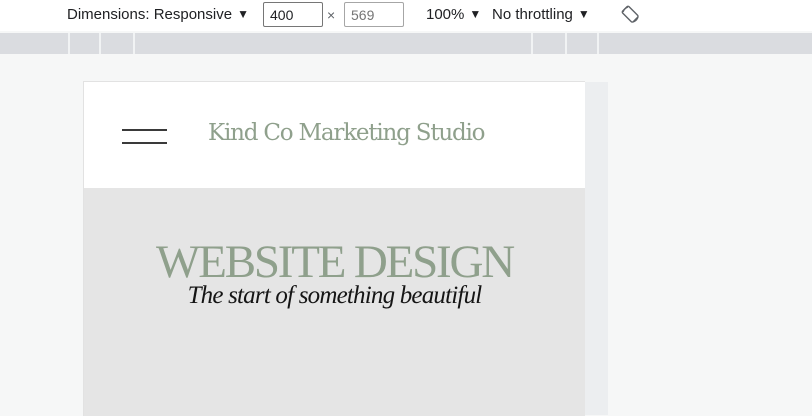  What do you see at coordinates (335, 295) in the screenshot?
I see `hero-subtitle: The start of something beautiful` at bounding box center [335, 295].